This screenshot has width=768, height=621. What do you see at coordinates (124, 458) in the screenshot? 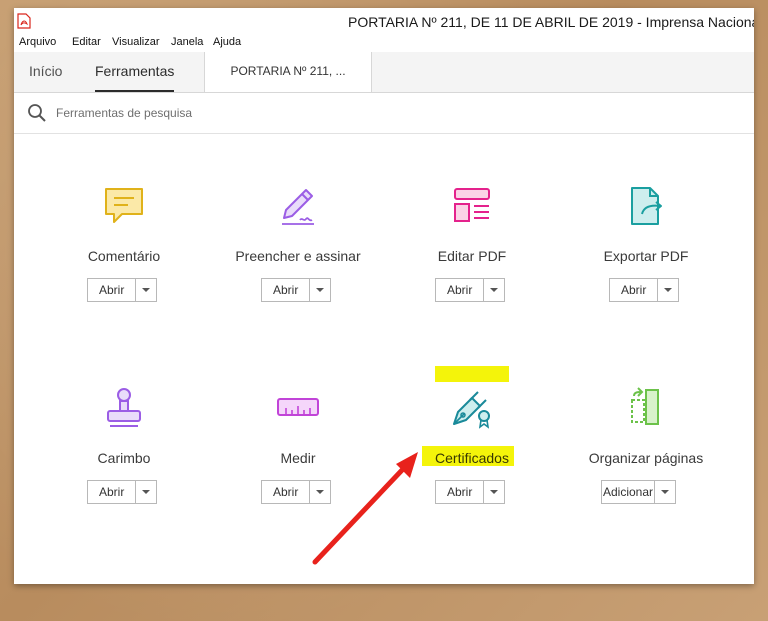
I see `tool-stamp-label: Carimbo` at bounding box center [124, 458].